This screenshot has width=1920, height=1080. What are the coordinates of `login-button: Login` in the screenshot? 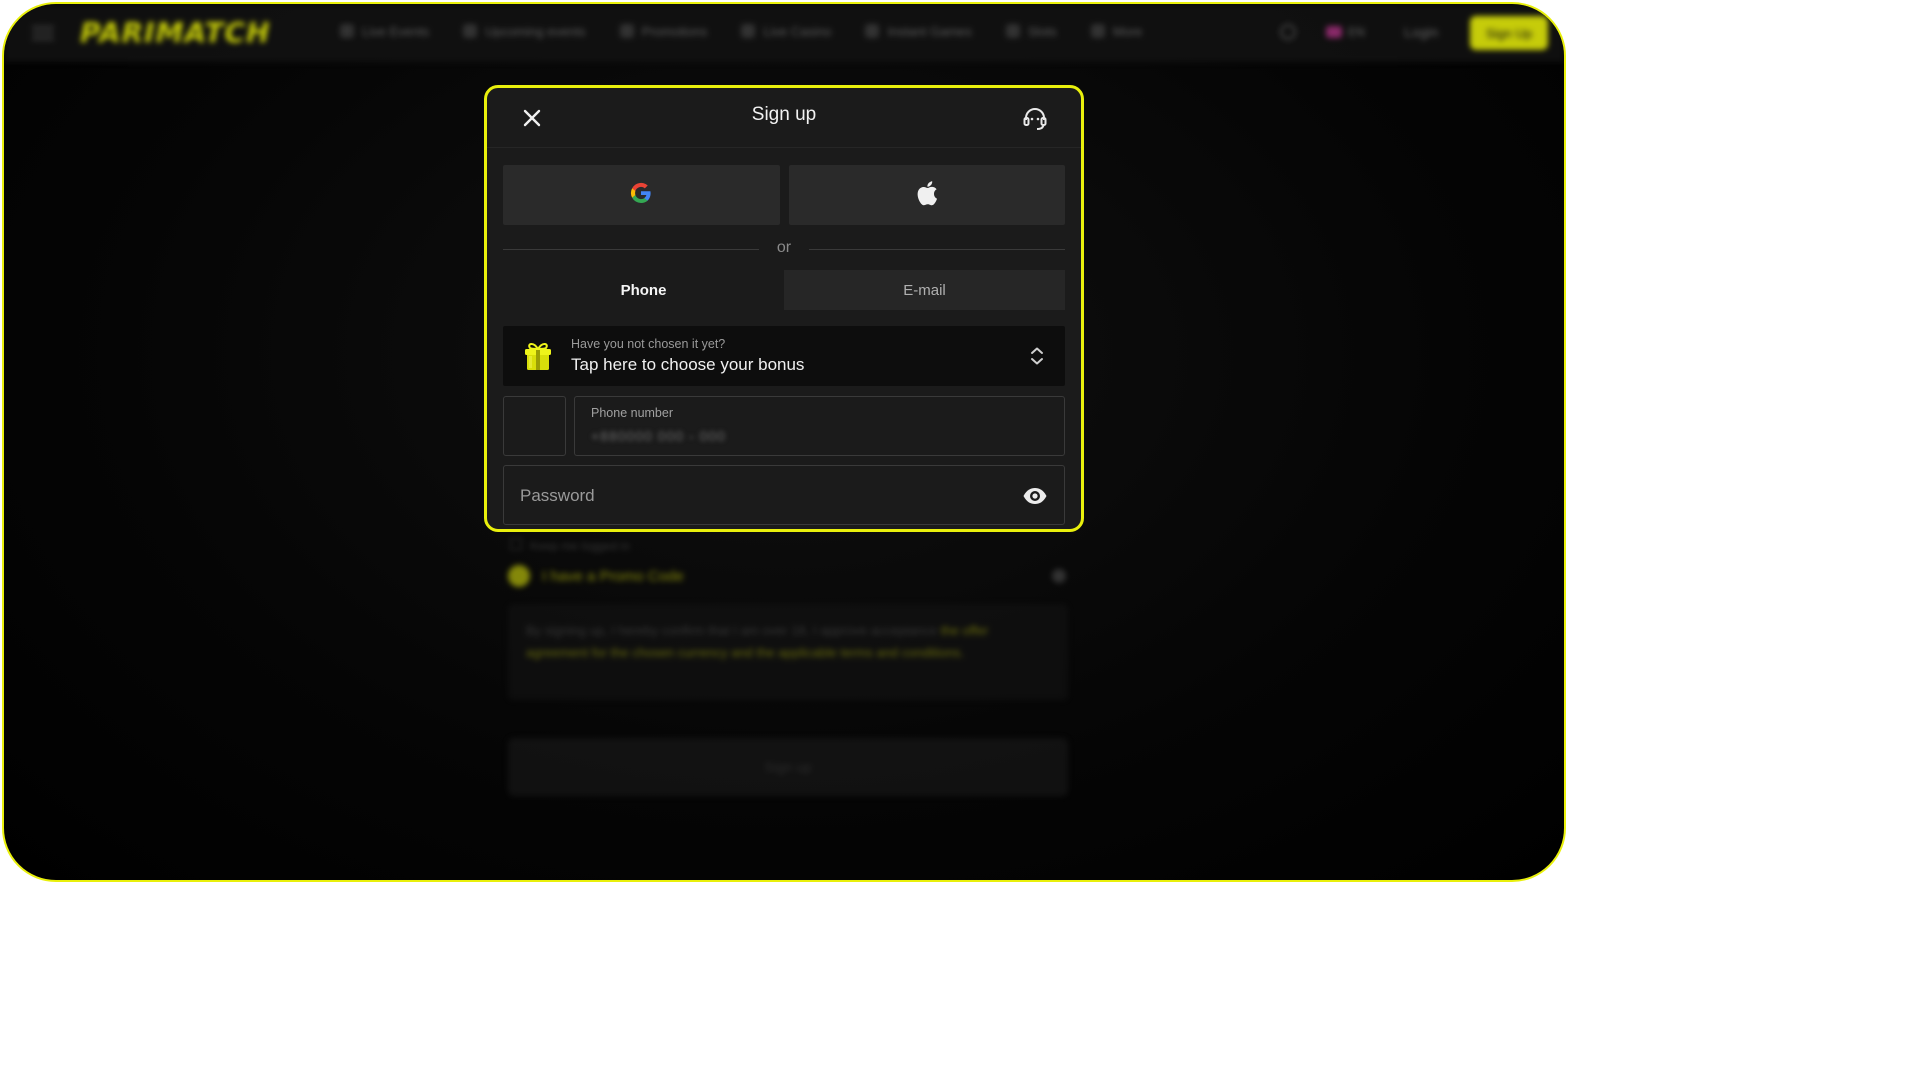 It's located at (1421, 32).